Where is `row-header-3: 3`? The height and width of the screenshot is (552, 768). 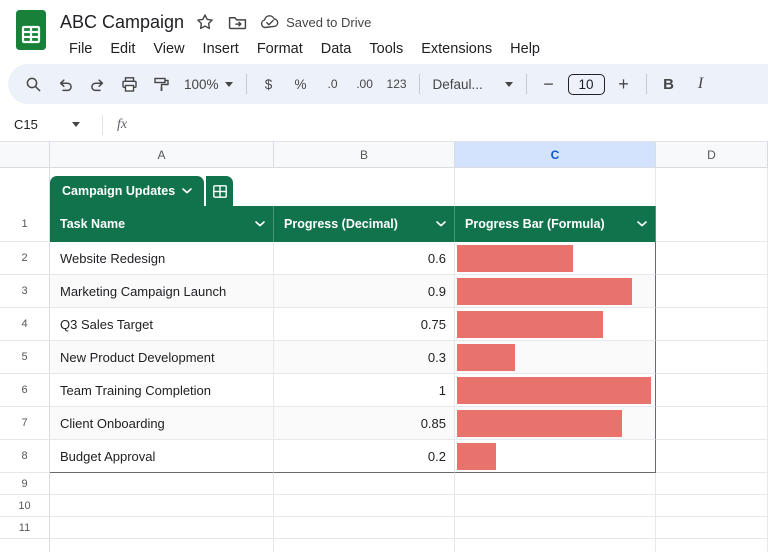 row-header-3: 3 is located at coordinates (25, 291).